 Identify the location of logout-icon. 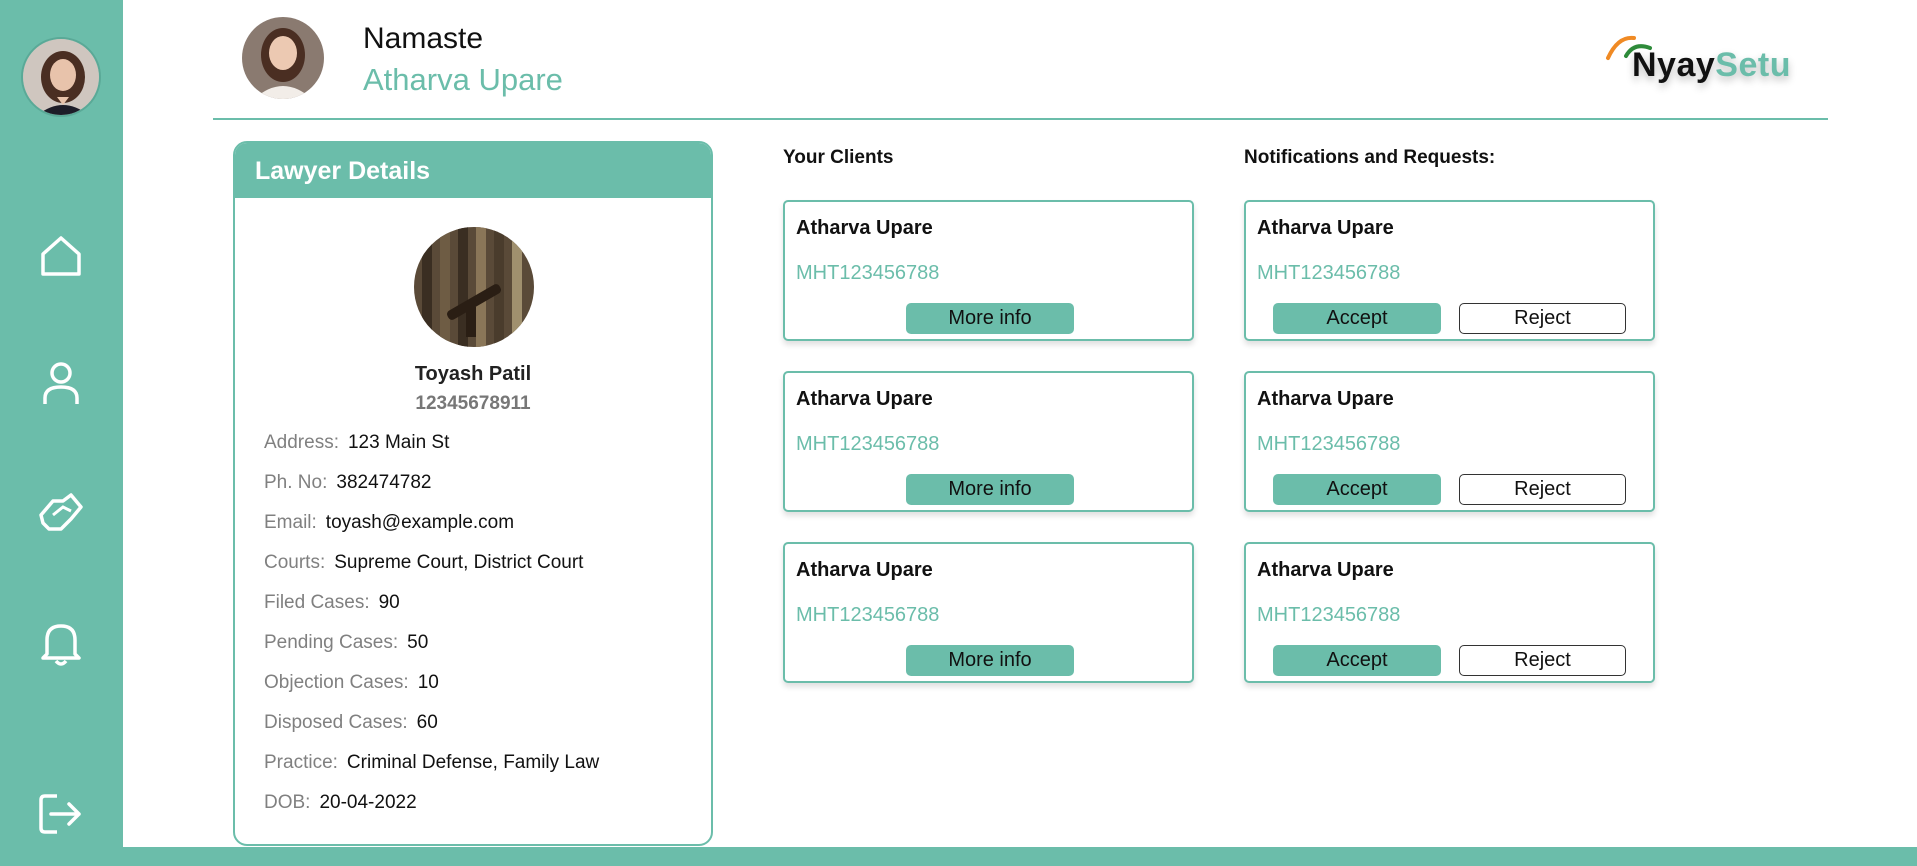
(61, 814).